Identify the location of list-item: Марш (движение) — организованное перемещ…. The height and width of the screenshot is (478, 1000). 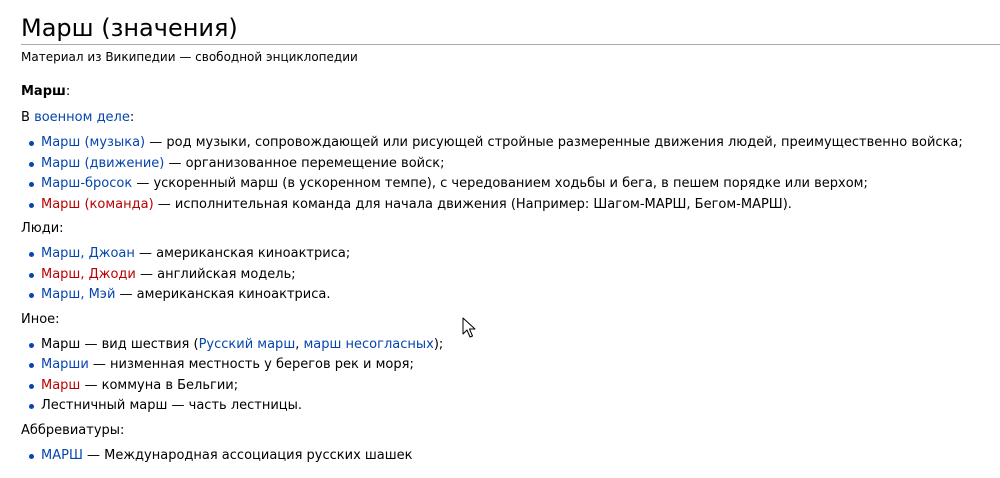
(510, 164).